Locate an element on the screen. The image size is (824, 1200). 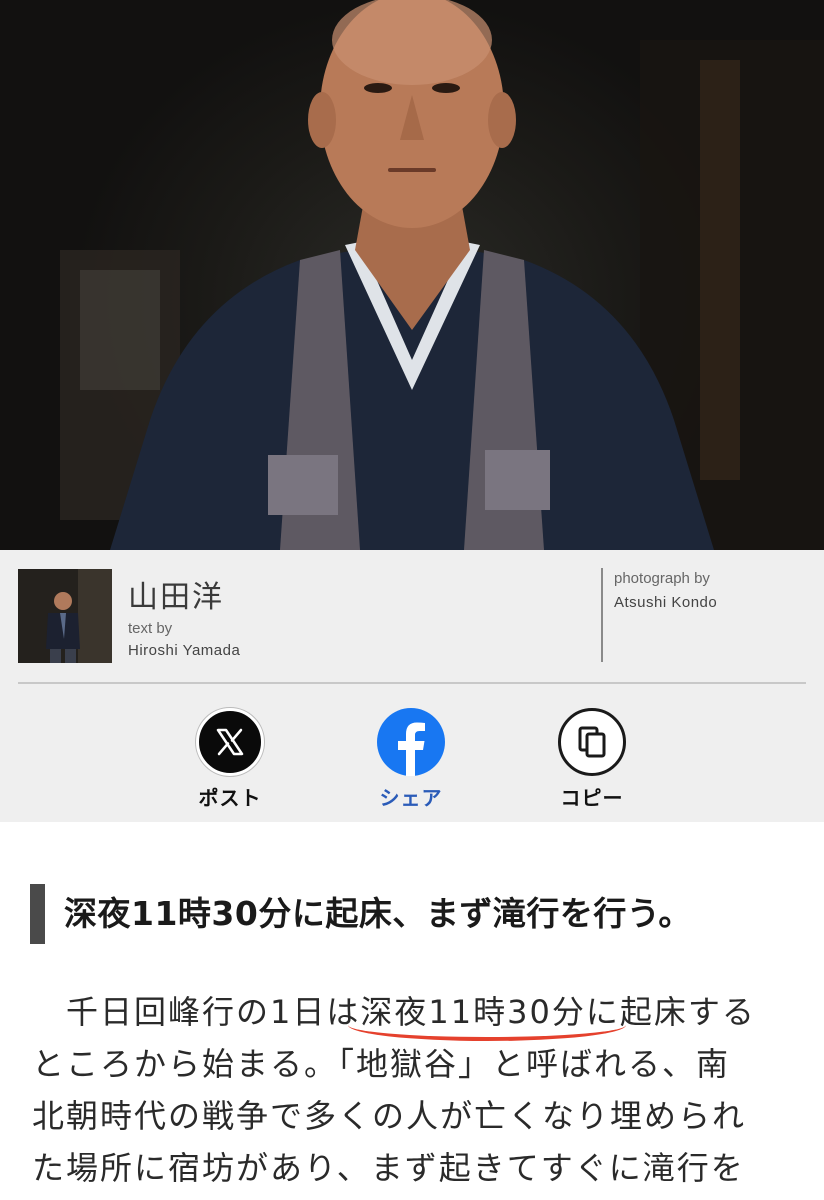
section-heading: 深夜11時30分に起床、まず滝行を行う。 is located at coordinates (378, 913).